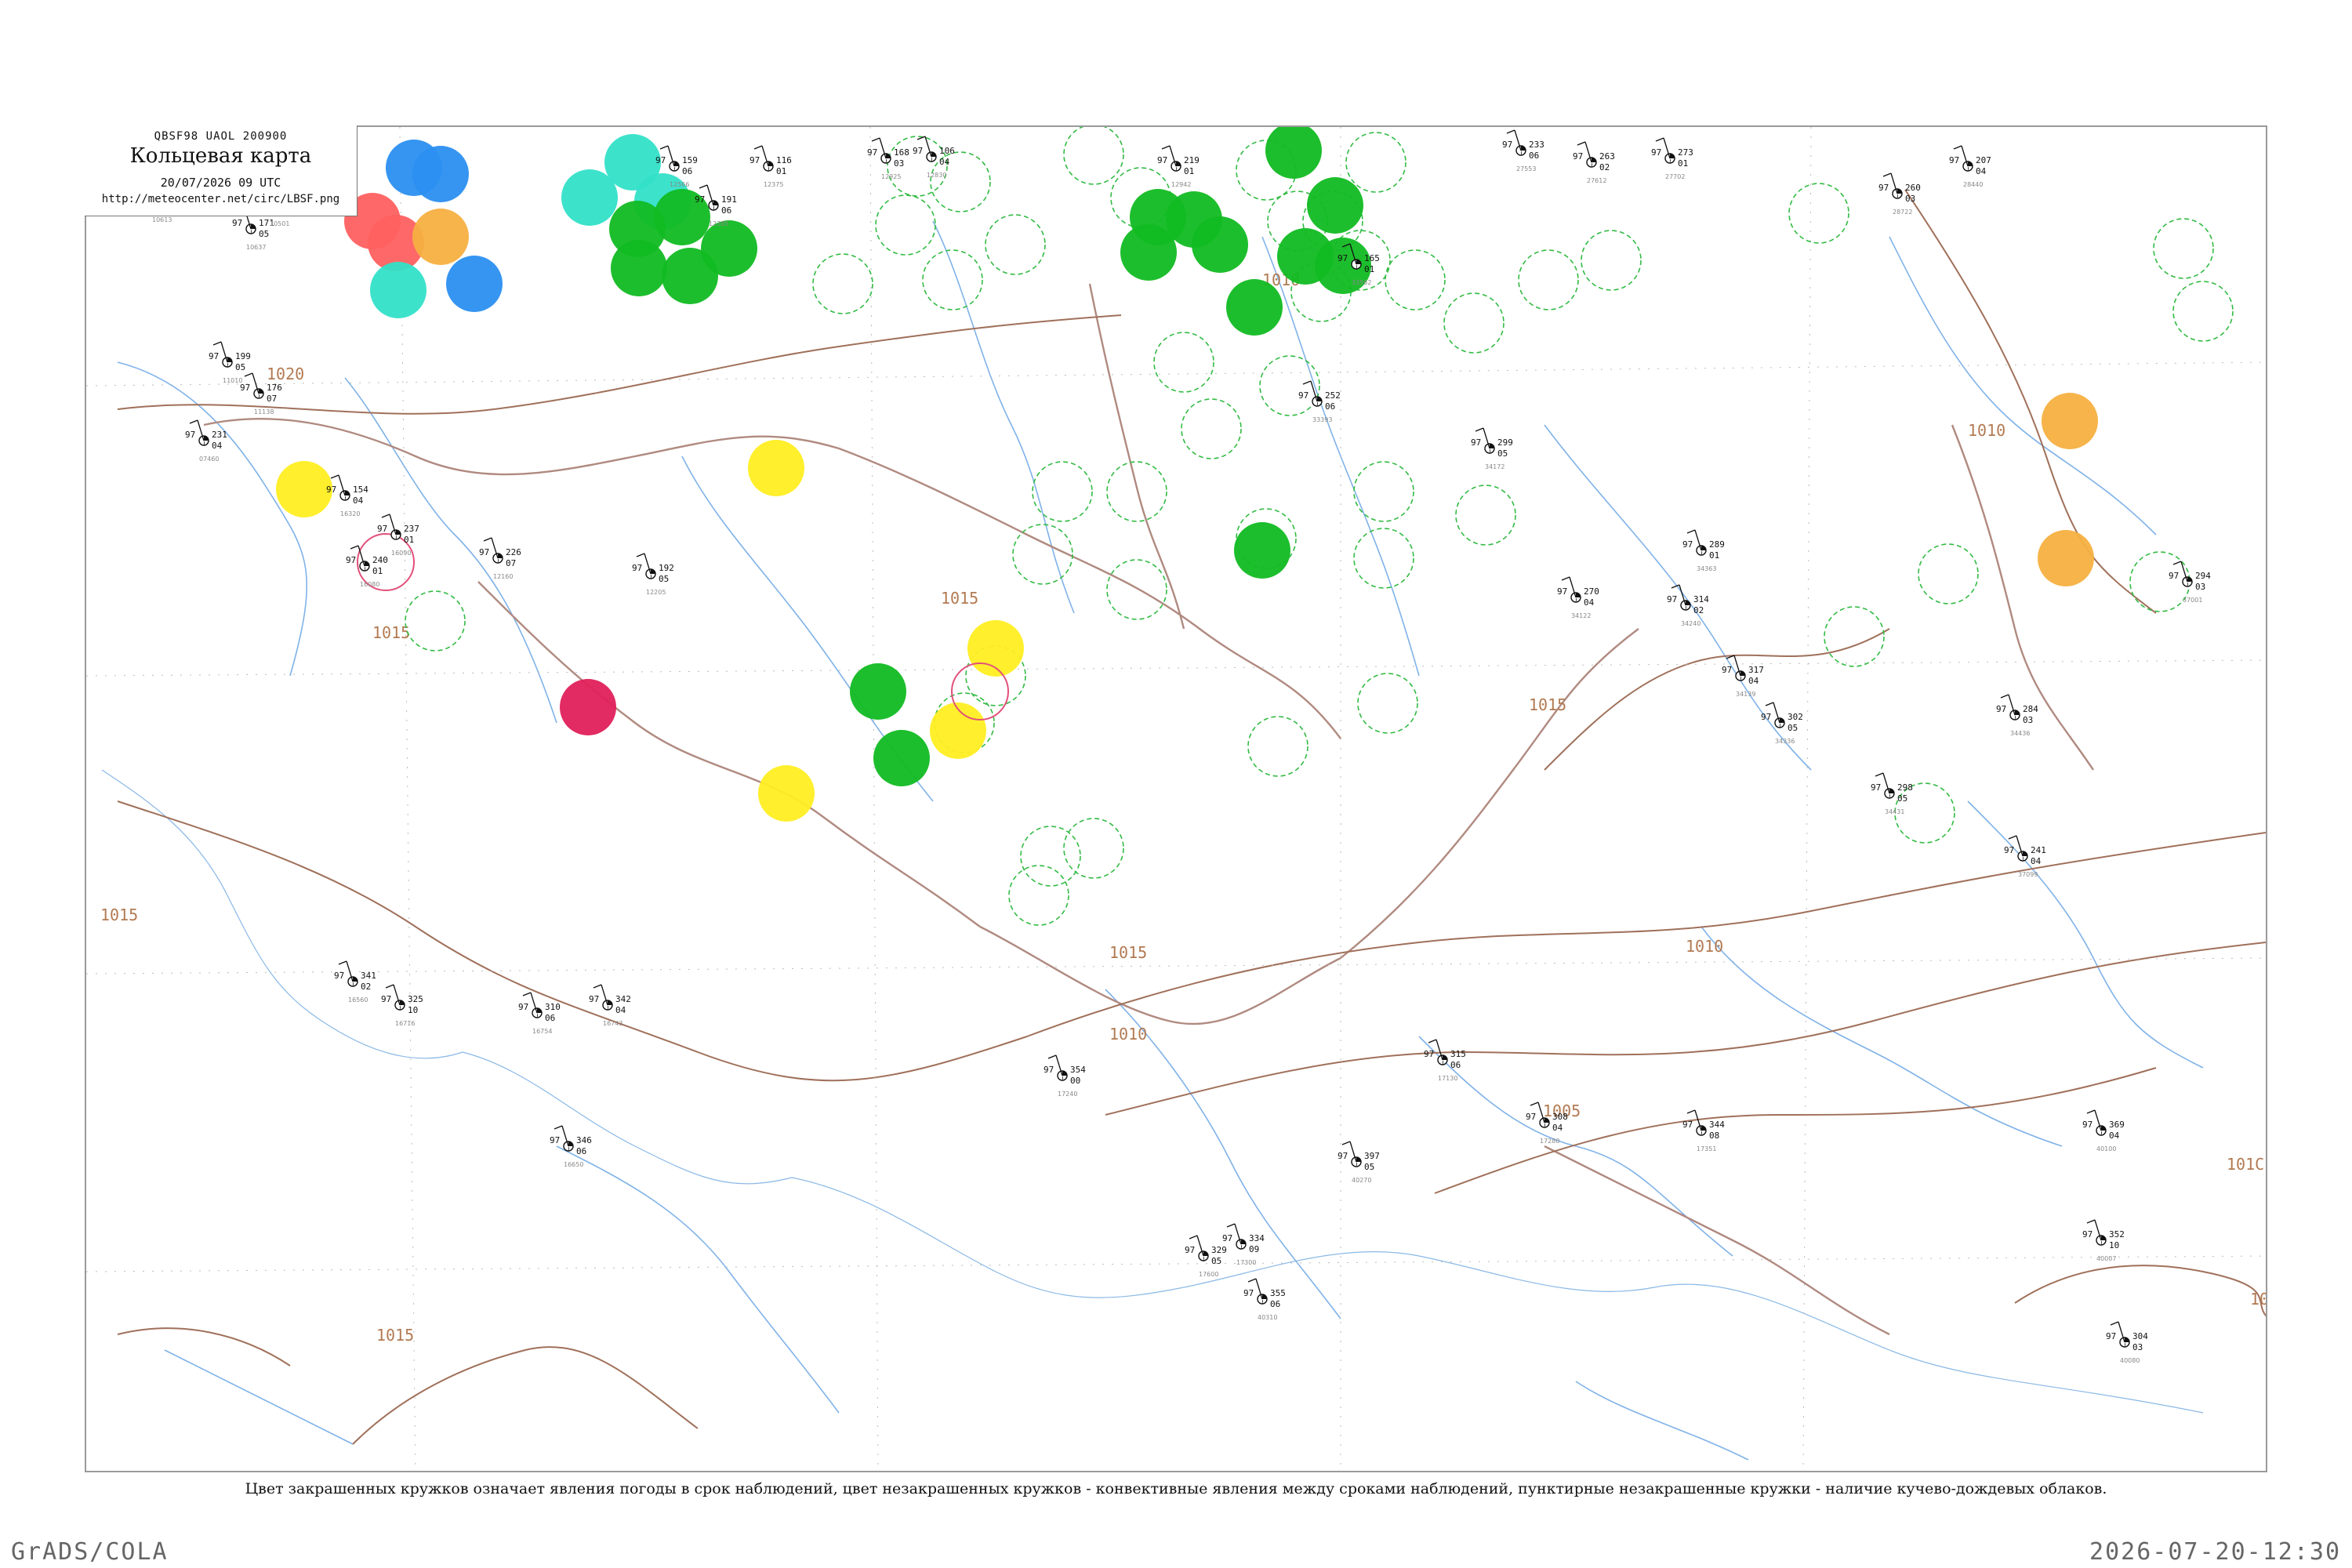  Describe the element at coordinates (1089, 593) in the screenshot. I see `border` at that location.